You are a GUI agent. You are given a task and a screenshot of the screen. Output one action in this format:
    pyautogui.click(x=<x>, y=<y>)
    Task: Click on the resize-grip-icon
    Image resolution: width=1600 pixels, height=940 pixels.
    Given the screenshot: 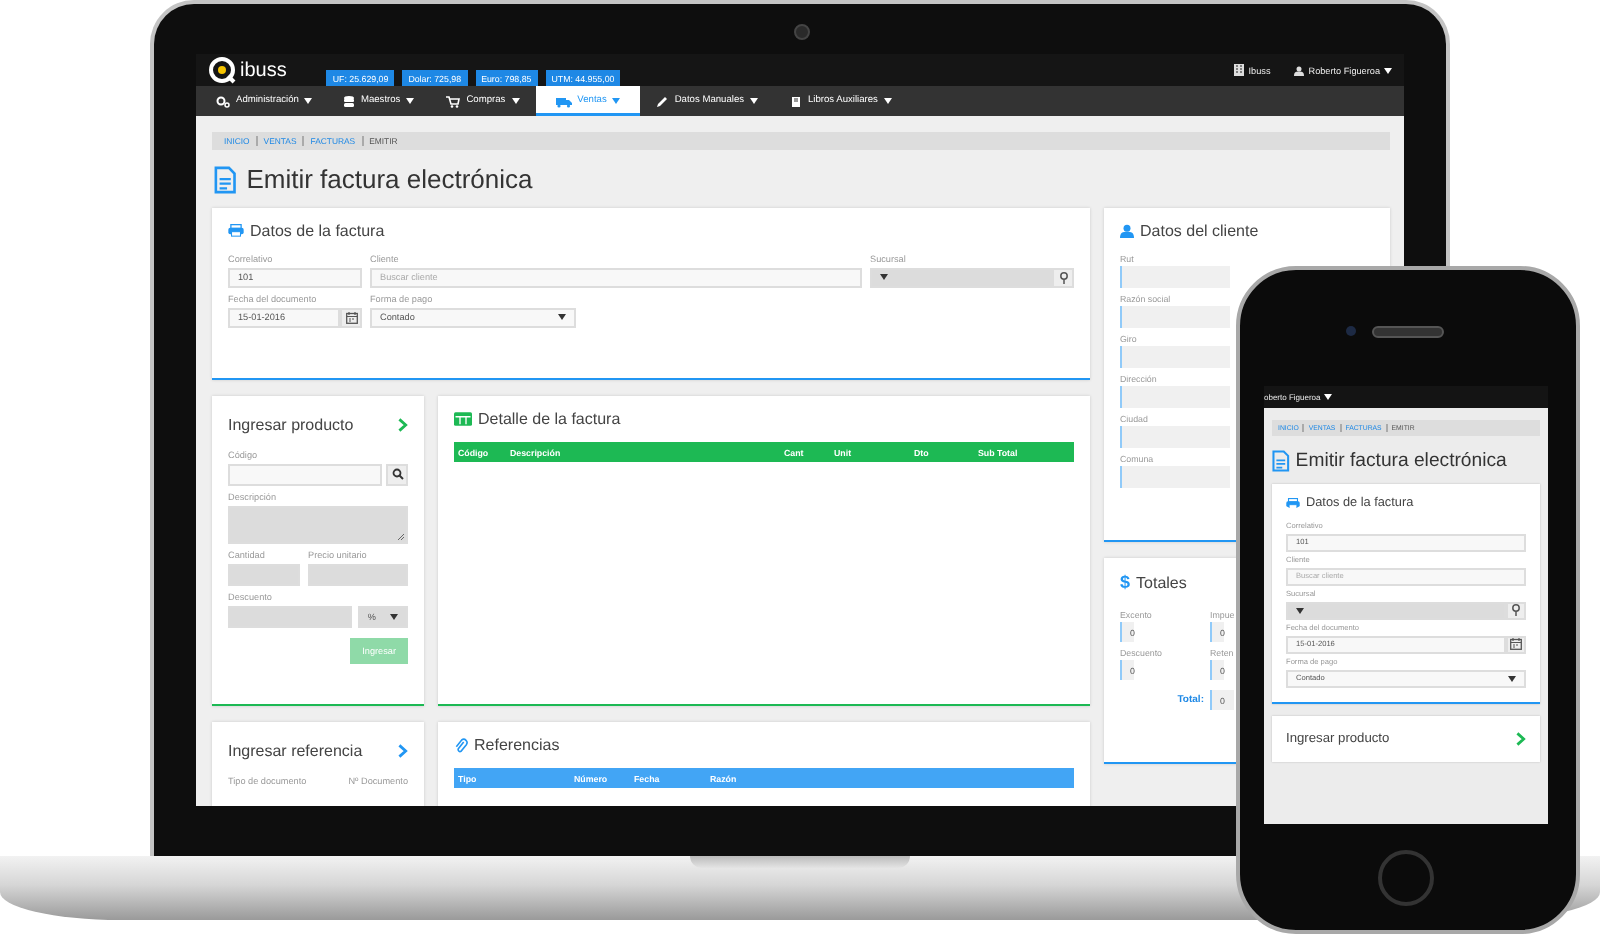 What is the action you would take?
    pyautogui.click(x=401, y=536)
    